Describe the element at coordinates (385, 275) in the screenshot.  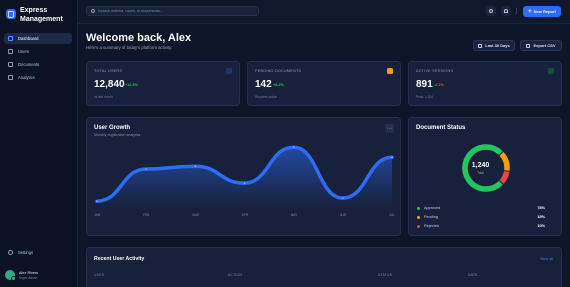
I see `column-header-status: STATUS` at that location.